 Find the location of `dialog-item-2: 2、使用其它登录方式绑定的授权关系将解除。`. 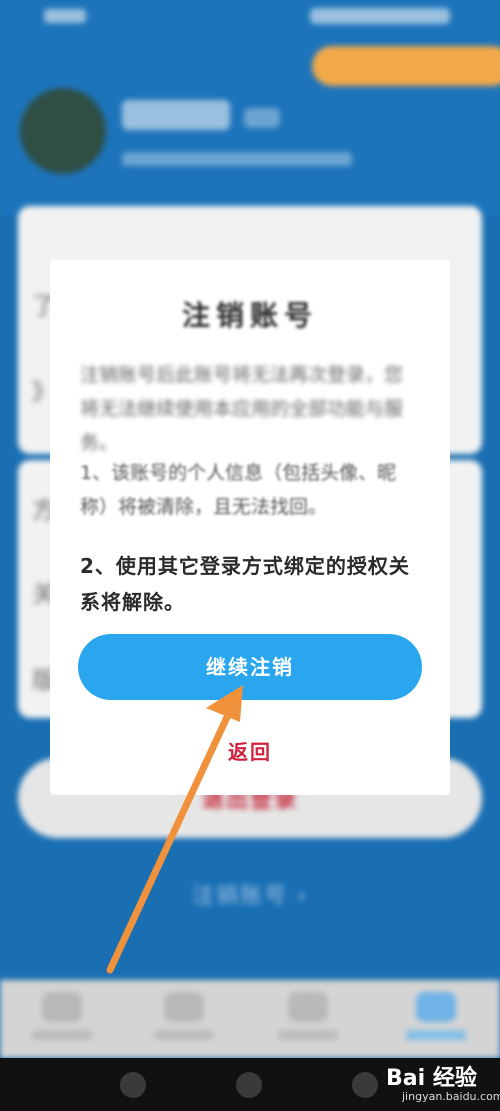

dialog-item-2: 2、使用其它登录方式绑定的授权关系将解除。 is located at coordinates (245, 584).